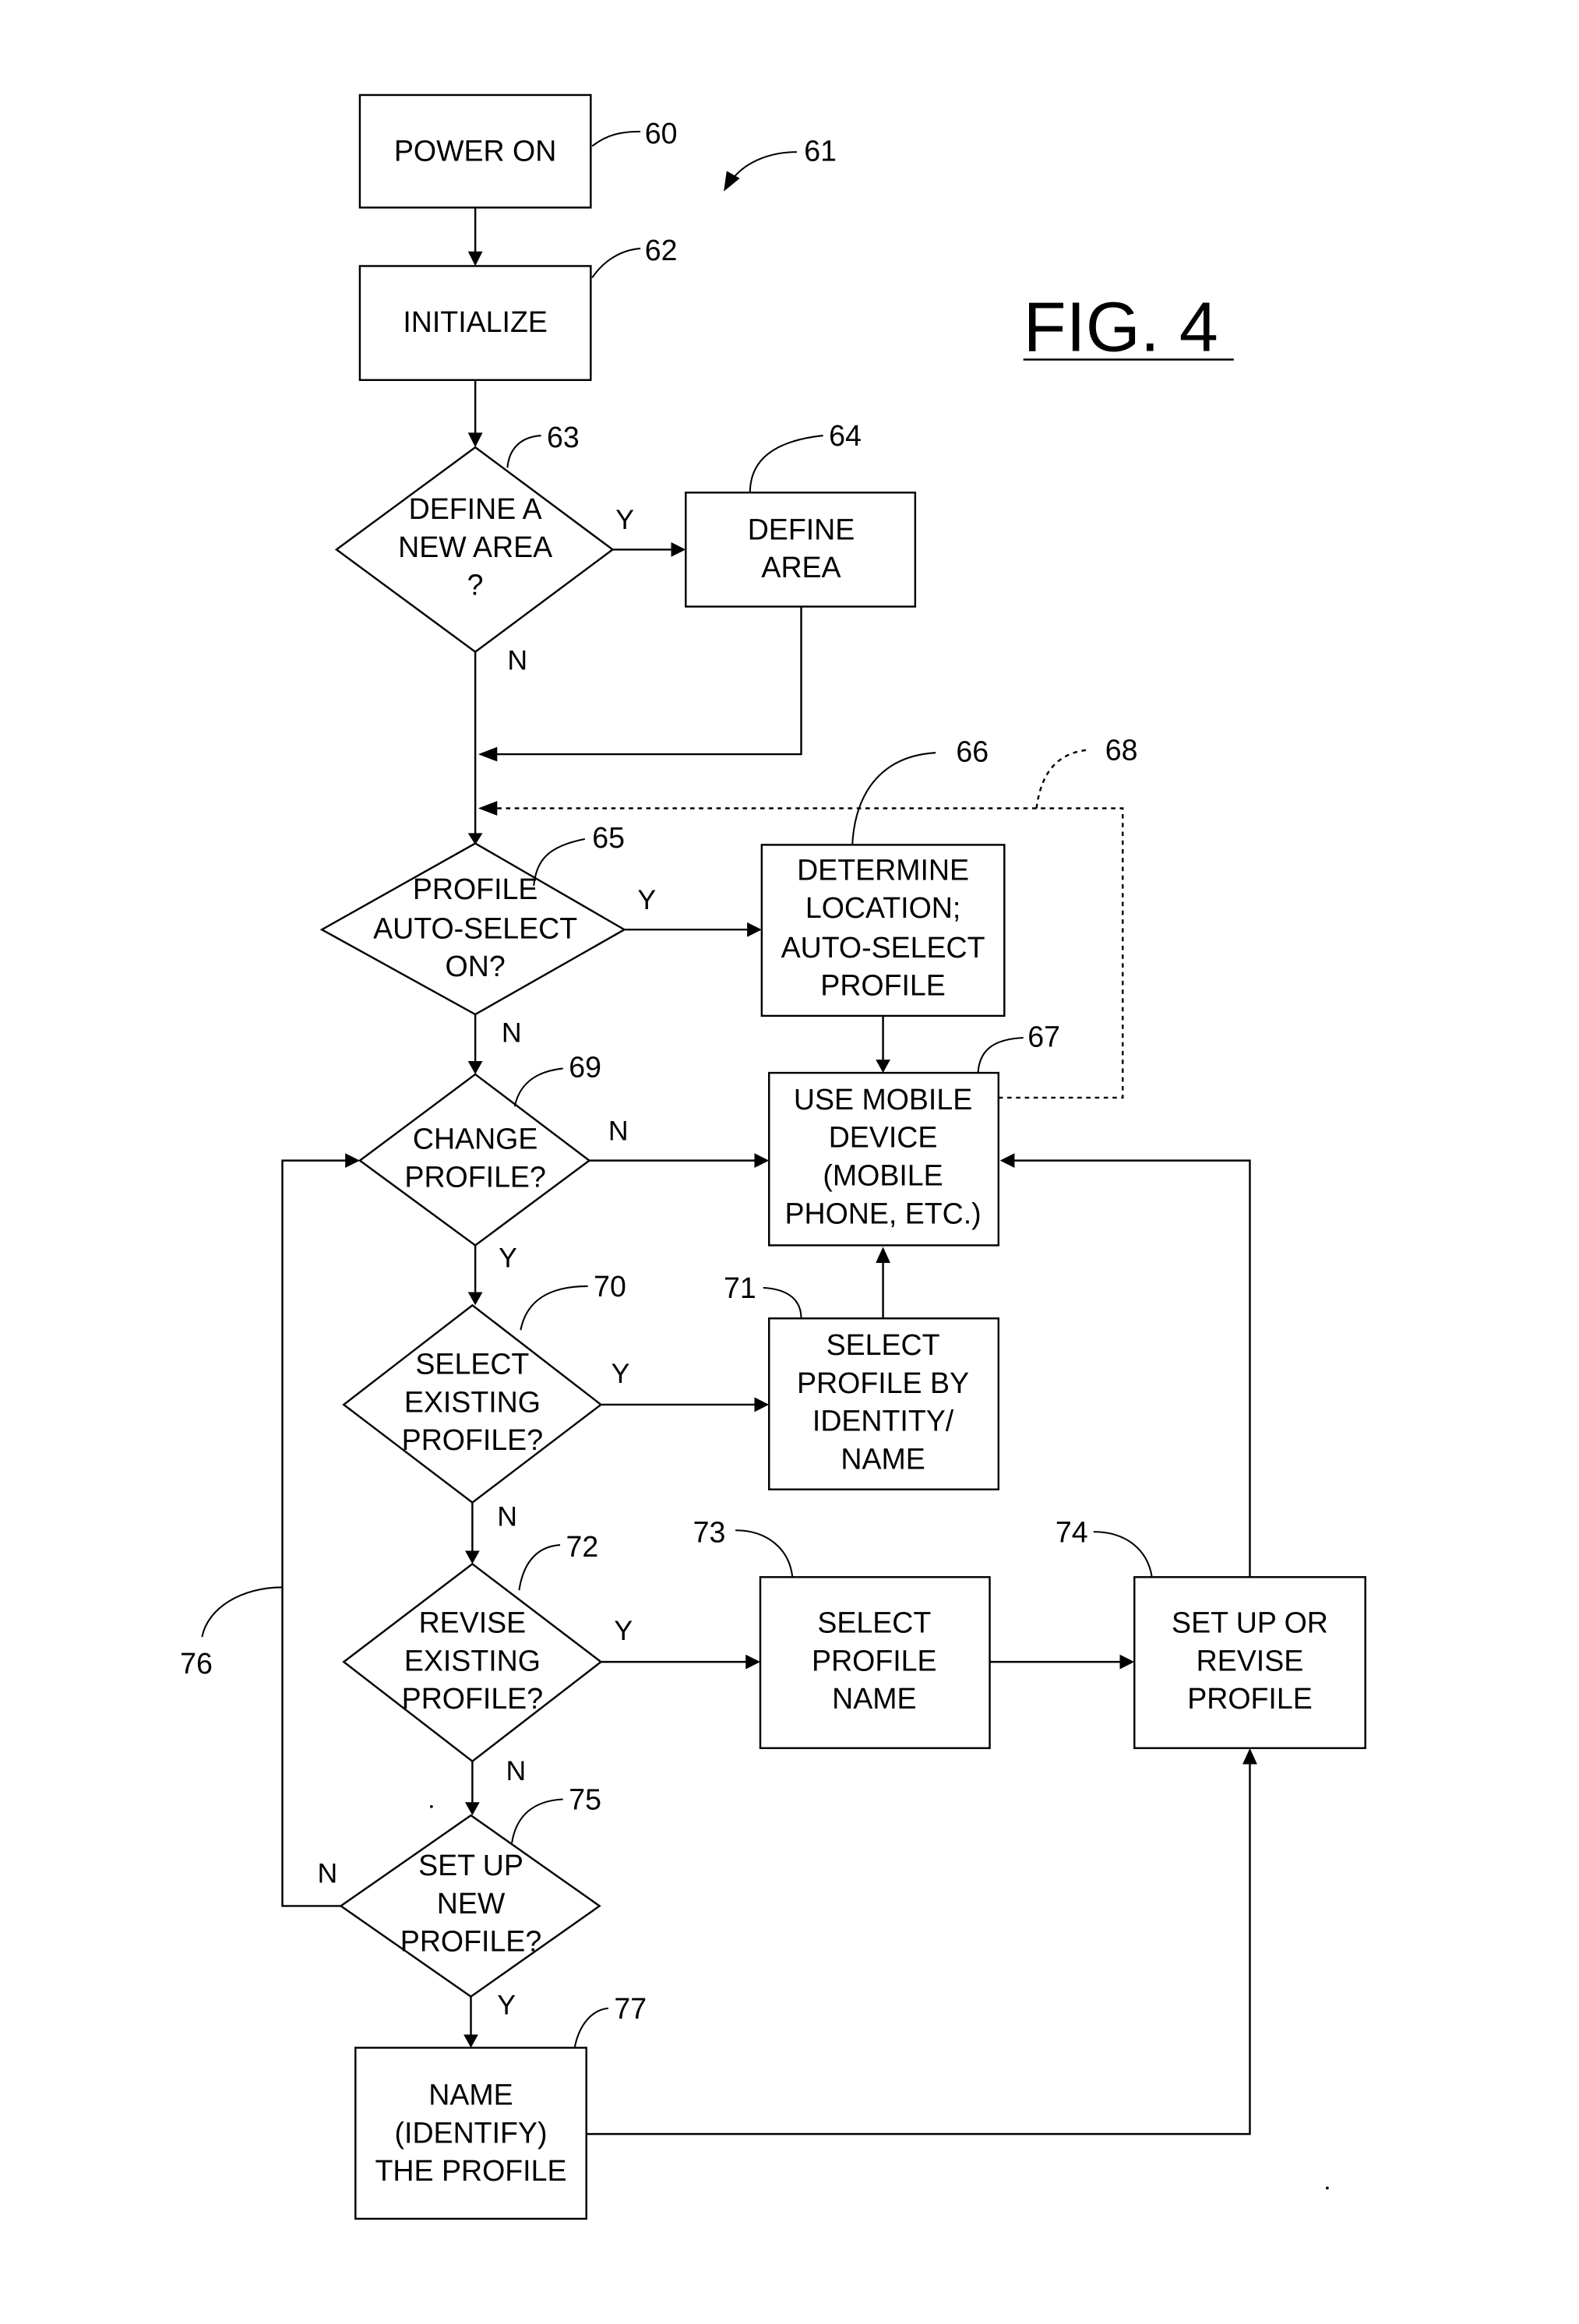 The height and width of the screenshot is (2324, 1579). What do you see at coordinates (882, 1213) in the screenshot?
I see `node-text: PHONE, ETC.)` at bounding box center [882, 1213].